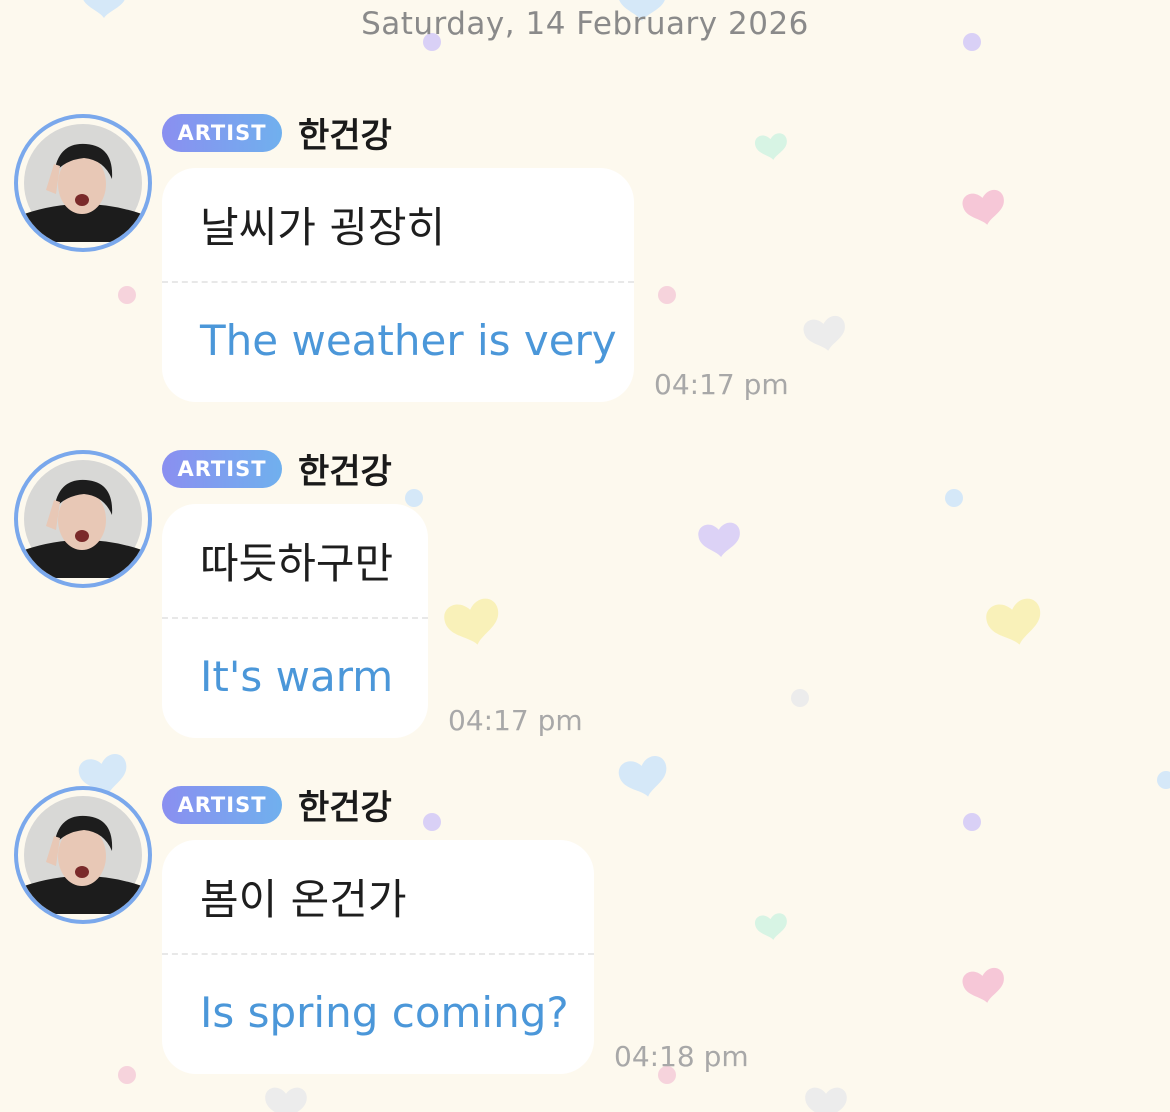  Describe the element at coordinates (303, 899) in the screenshot. I see `message-text: 봄이 온건가` at that location.